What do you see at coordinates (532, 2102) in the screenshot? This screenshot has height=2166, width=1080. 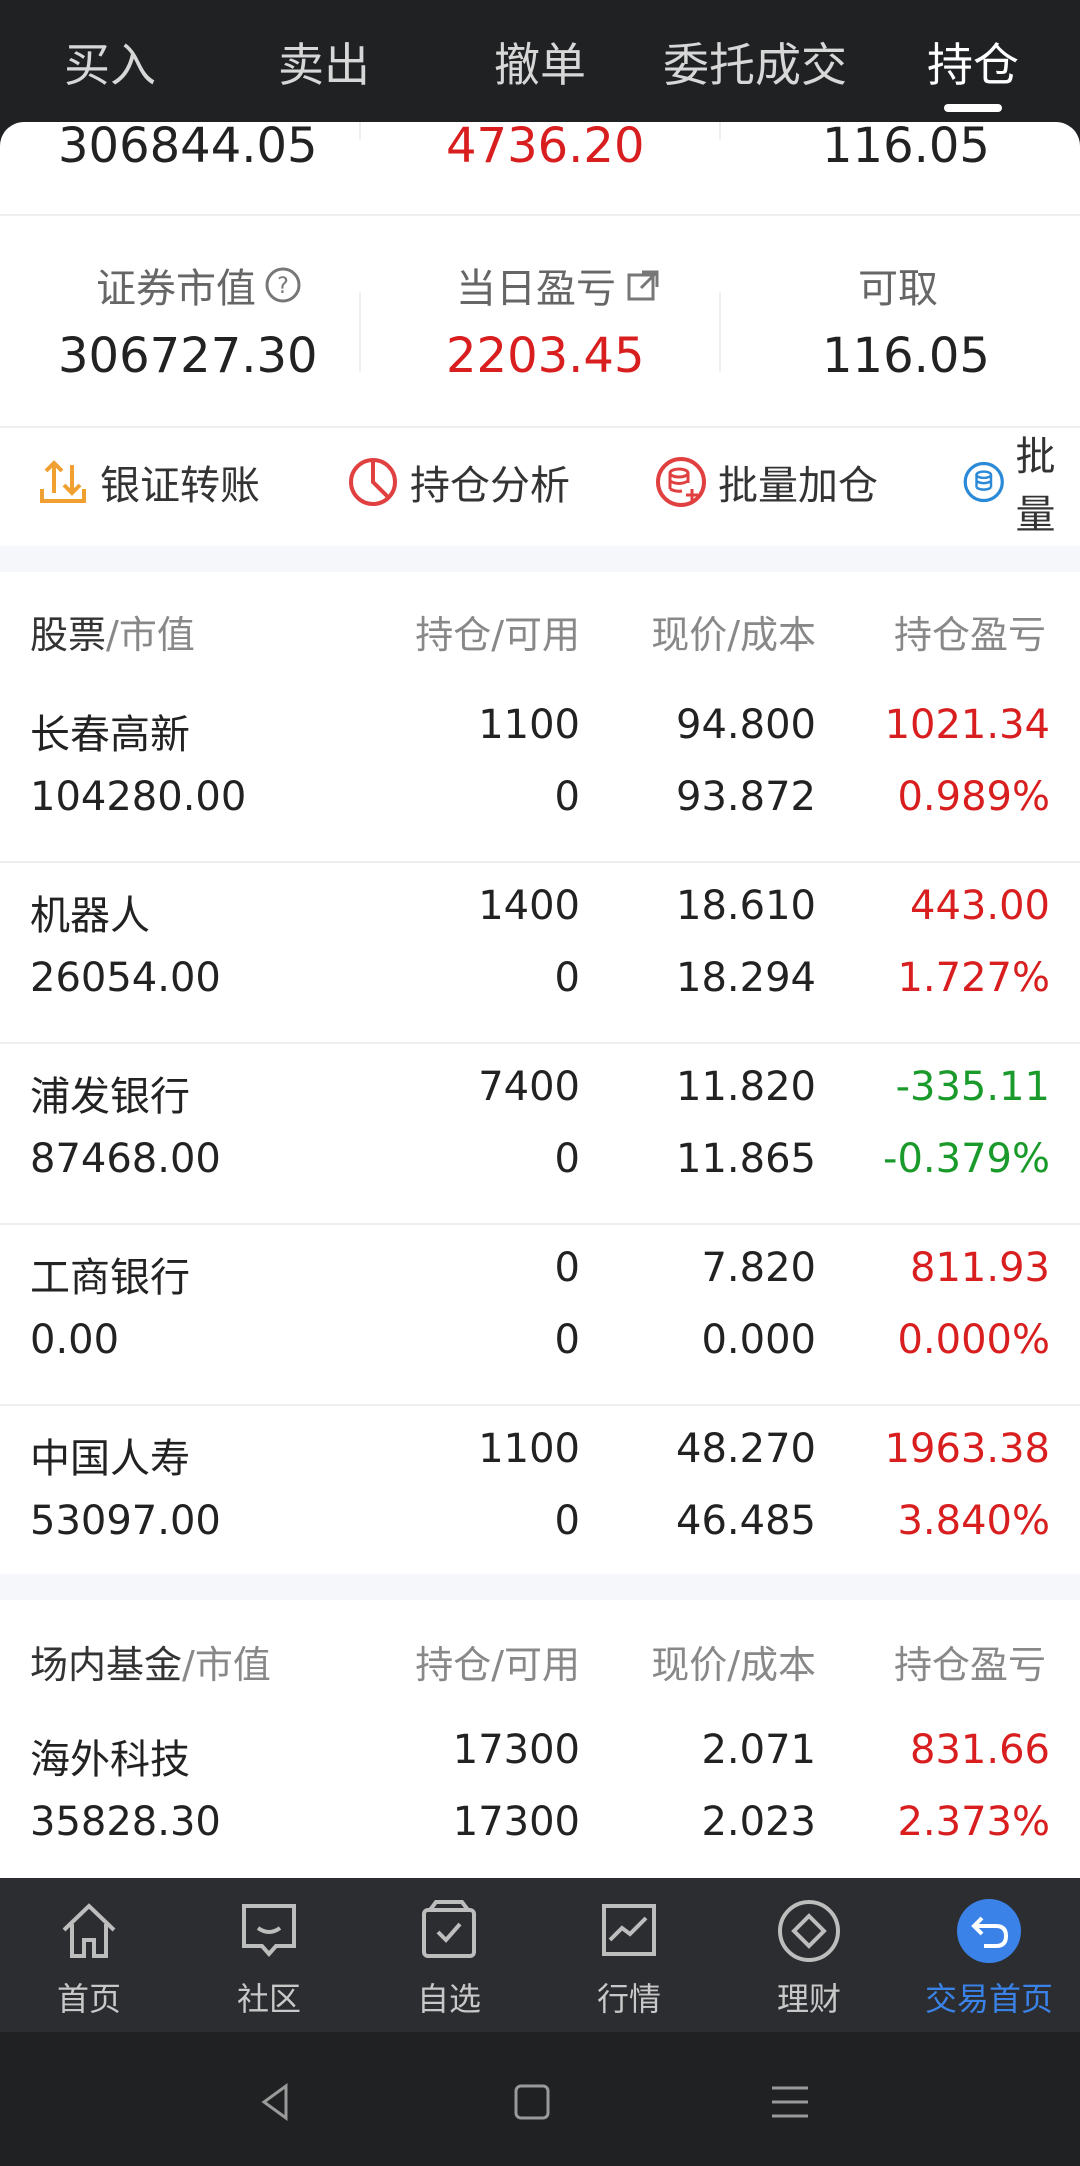 I see `home-square-icon` at bounding box center [532, 2102].